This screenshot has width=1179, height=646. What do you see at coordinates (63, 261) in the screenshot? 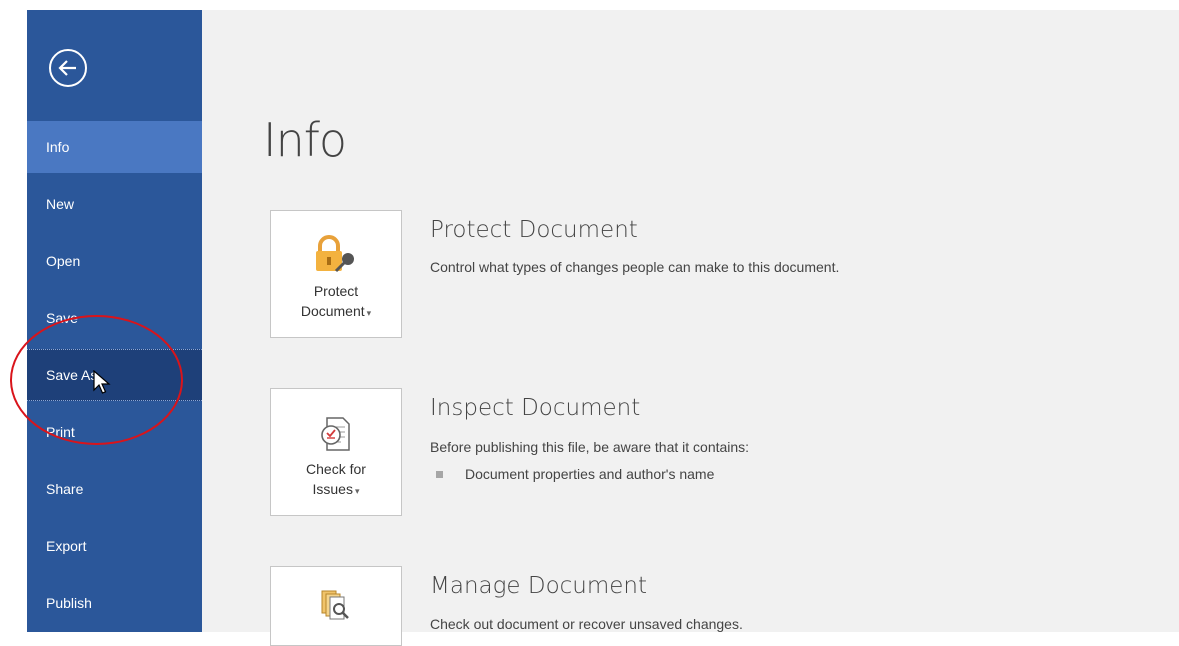
I see `nav-label: Open` at bounding box center [63, 261].